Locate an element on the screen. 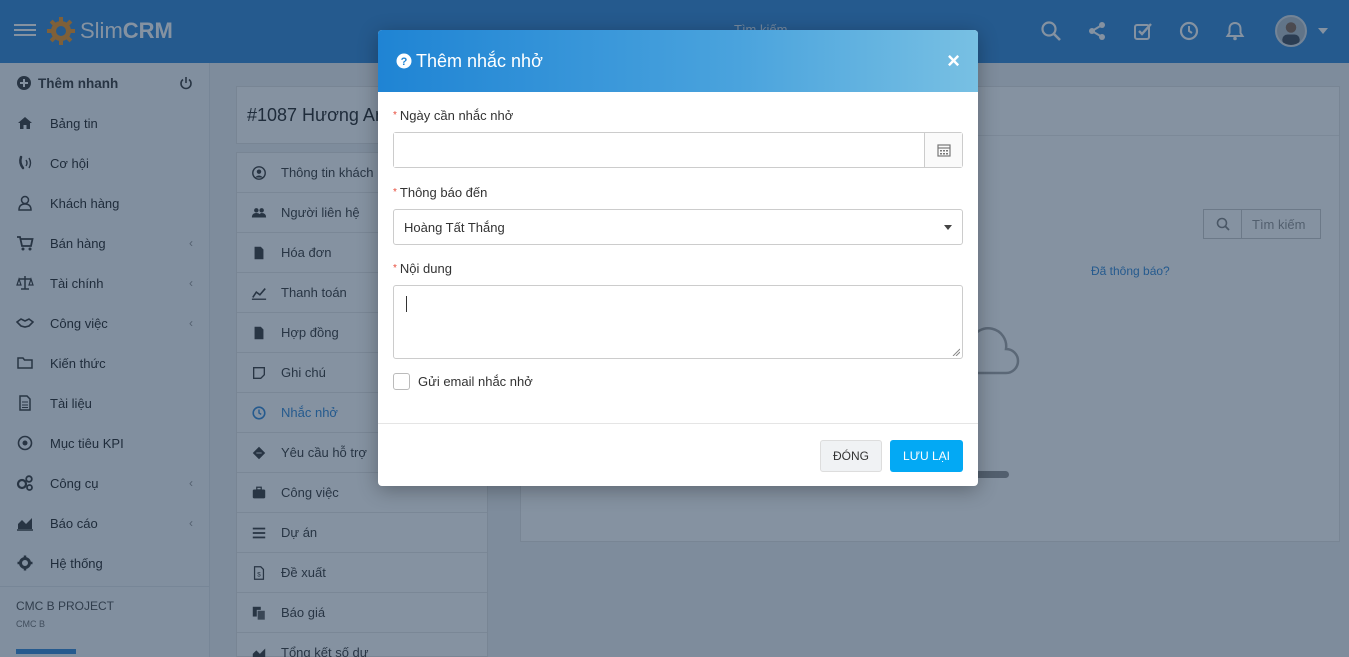 This screenshot has width=1349, height=657. reminder-date-input is located at coordinates (659, 150).